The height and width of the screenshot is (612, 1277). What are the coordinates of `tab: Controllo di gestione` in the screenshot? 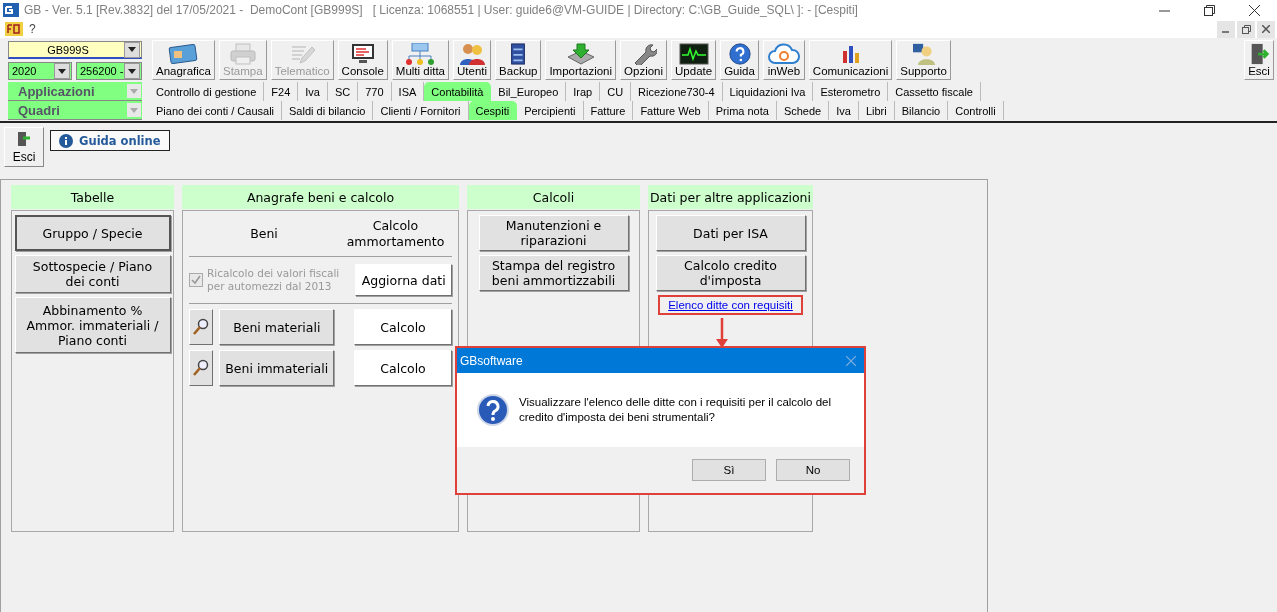 It's located at (207, 91).